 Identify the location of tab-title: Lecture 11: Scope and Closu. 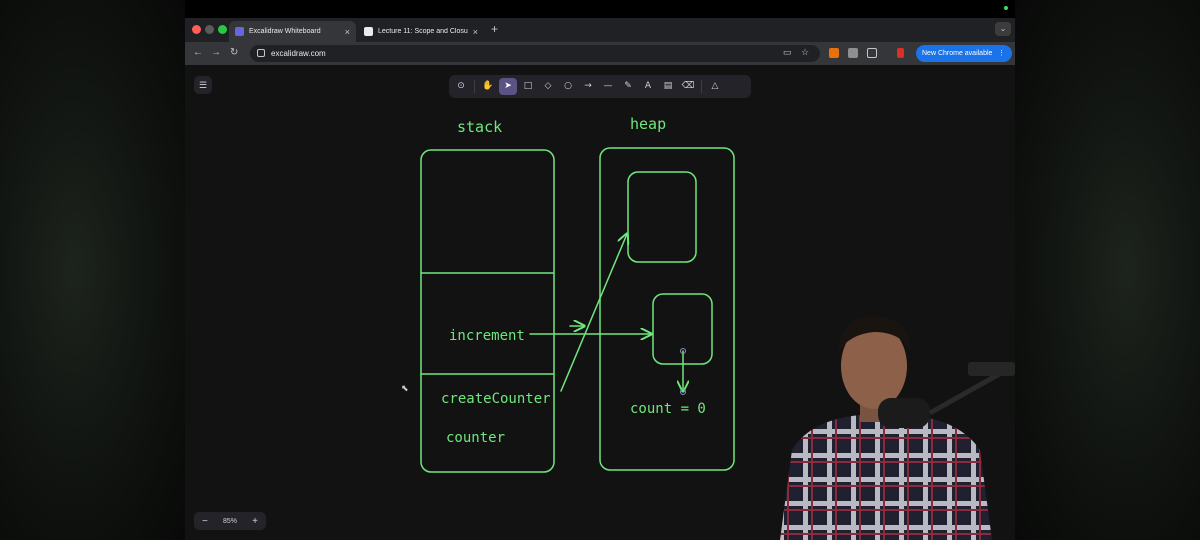
(423, 31).